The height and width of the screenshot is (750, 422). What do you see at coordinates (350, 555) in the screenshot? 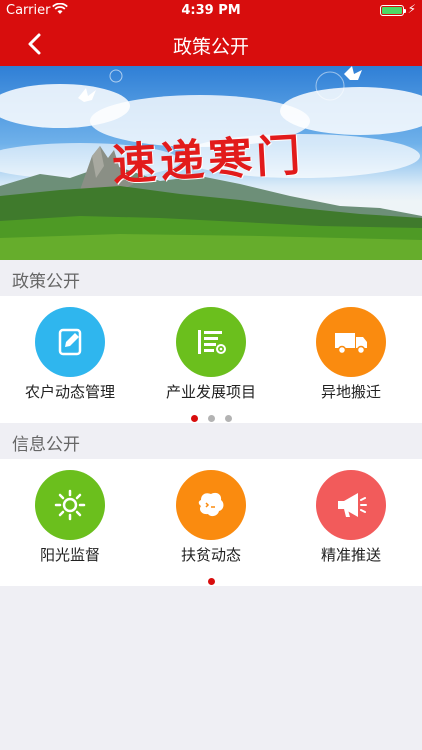
I see `grid-item-label: 精准推送` at bounding box center [350, 555].